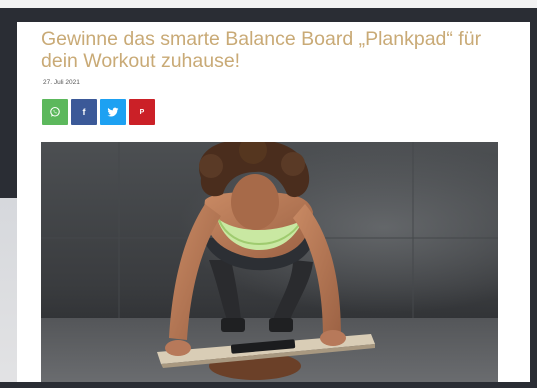  What do you see at coordinates (8, 293) in the screenshot?
I see `background-panel` at bounding box center [8, 293].